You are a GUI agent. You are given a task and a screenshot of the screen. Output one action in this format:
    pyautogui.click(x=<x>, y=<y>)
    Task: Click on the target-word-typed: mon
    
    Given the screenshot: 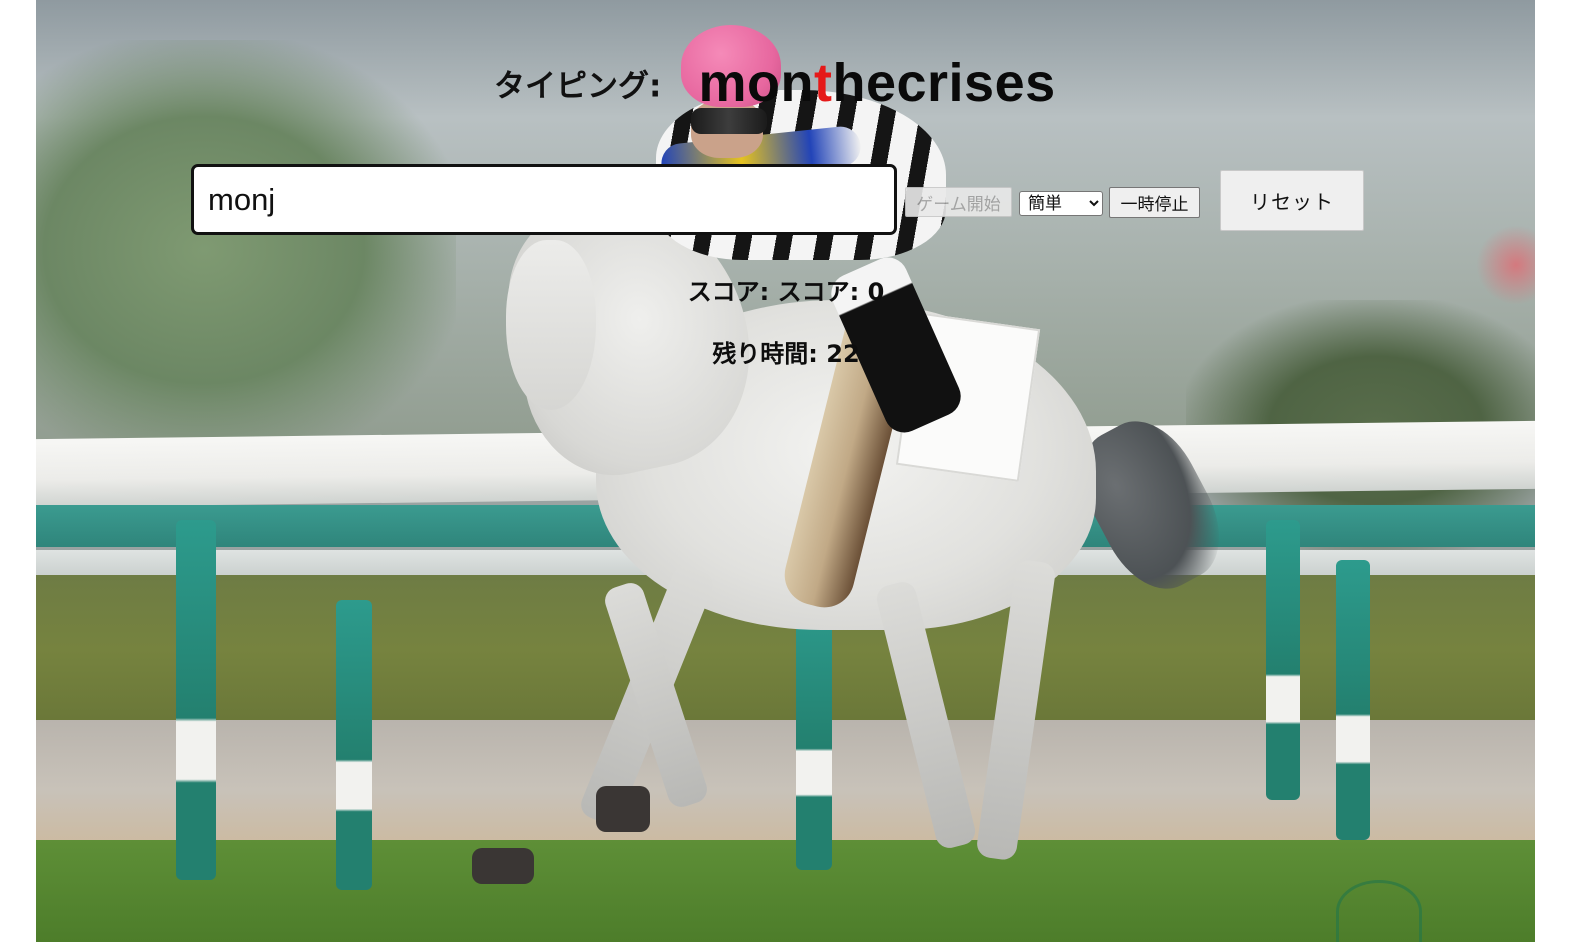 What is the action you would take?
    pyautogui.click(x=756, y=83)
    